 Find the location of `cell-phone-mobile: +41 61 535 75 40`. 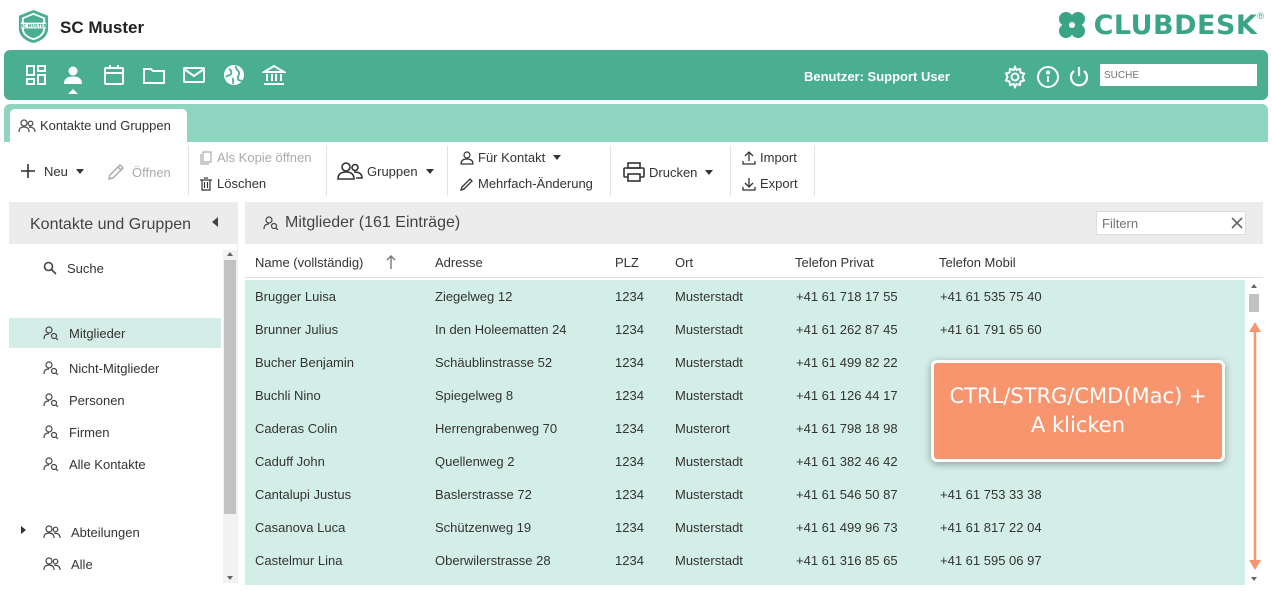

cell-phone-mobile: +41 61 535 75 40 is located at coordinates (991, 296).